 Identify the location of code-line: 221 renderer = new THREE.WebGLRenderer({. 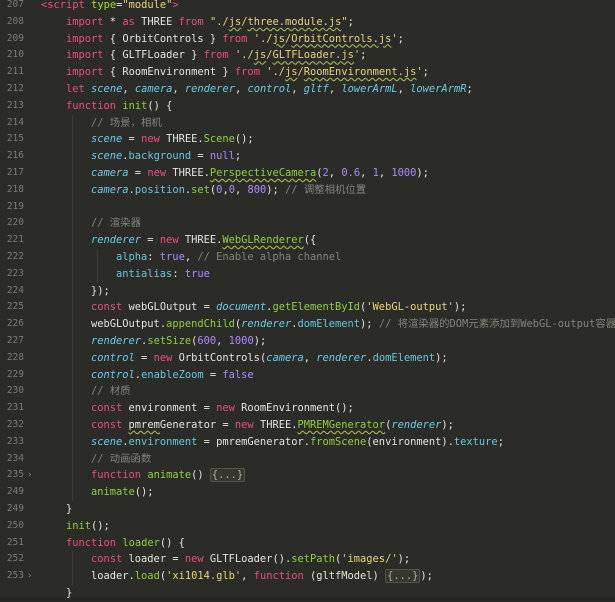
(307, 240).